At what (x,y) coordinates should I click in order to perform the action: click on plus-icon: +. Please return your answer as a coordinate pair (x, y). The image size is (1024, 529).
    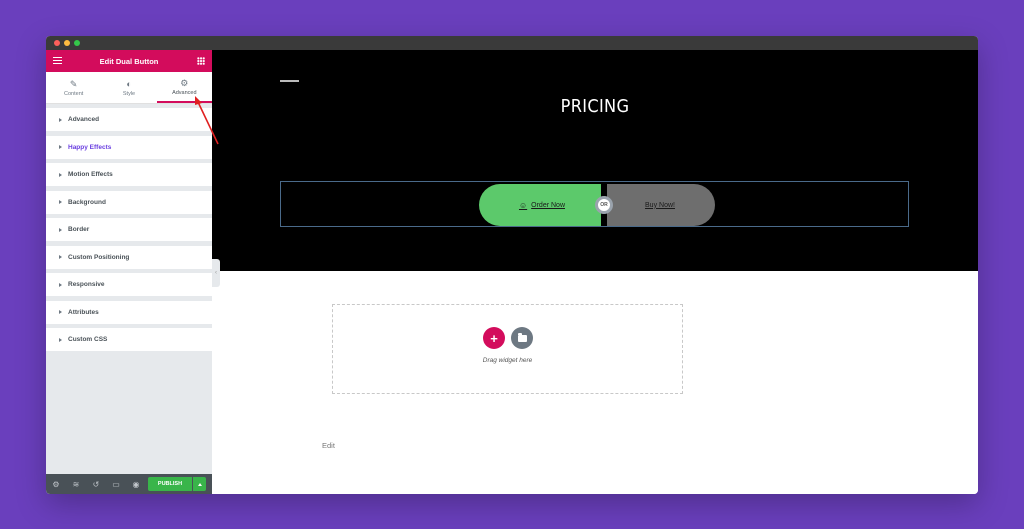
    Looking at the image, I should click on (494, 338).